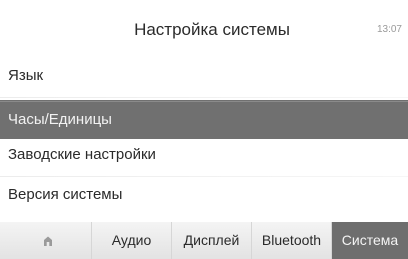  I want to click on tab-display: Дисплей, so click(212, 240).